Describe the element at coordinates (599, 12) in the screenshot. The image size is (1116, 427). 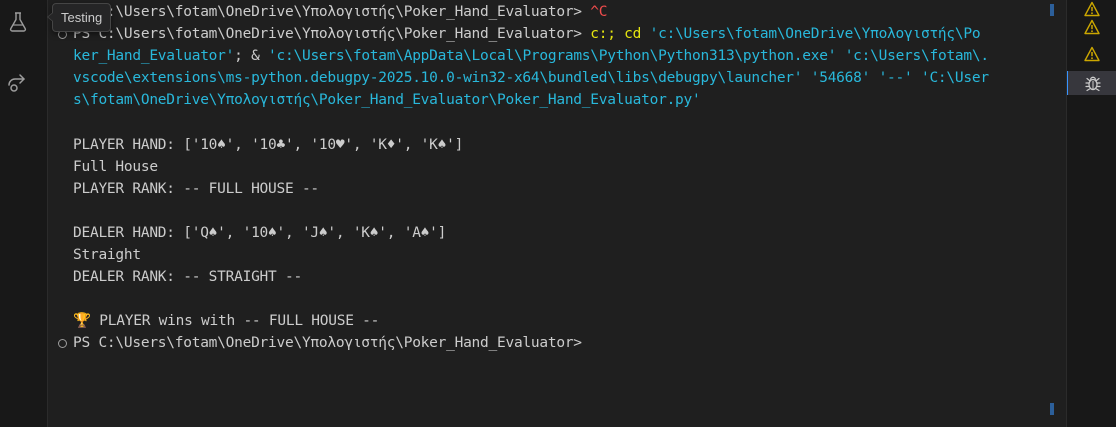
I see `interrupt-text: ^C` at that location.